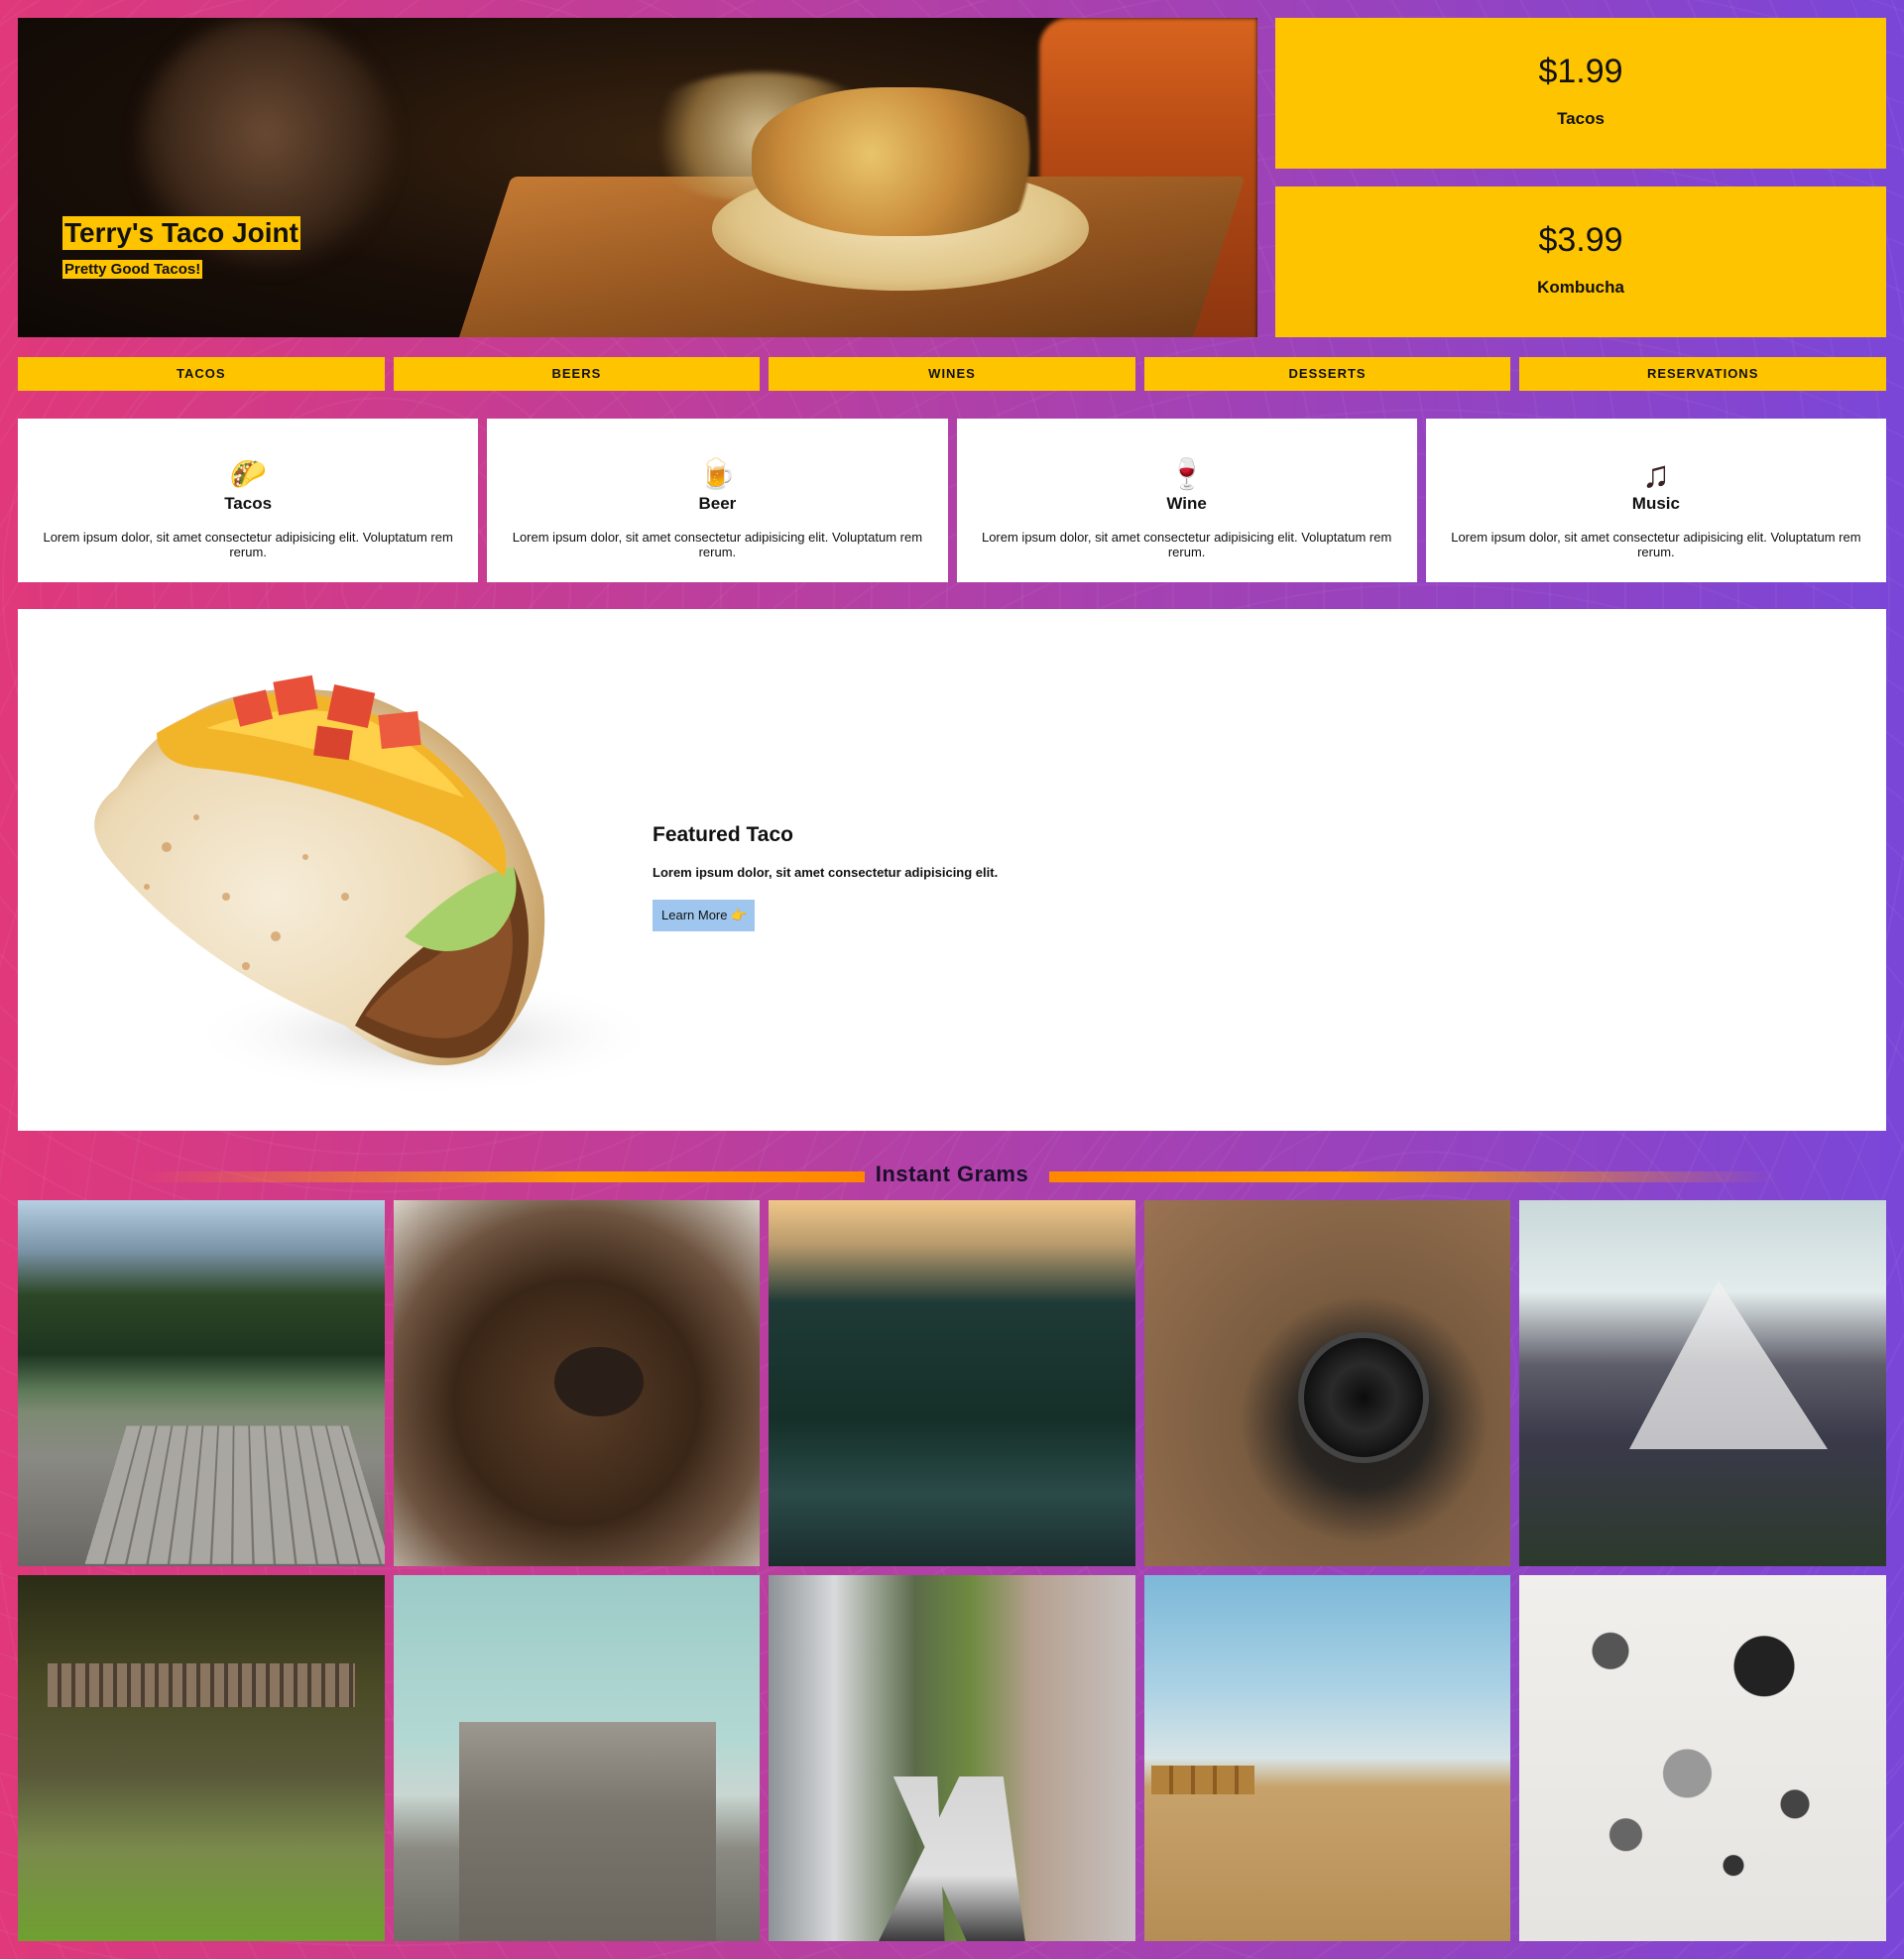 This screenshot has height=1959, width=1904. Describe the element at coordinates (577, 374) in the screenshot. I see `nav-item-beers: BEERS` at that location.